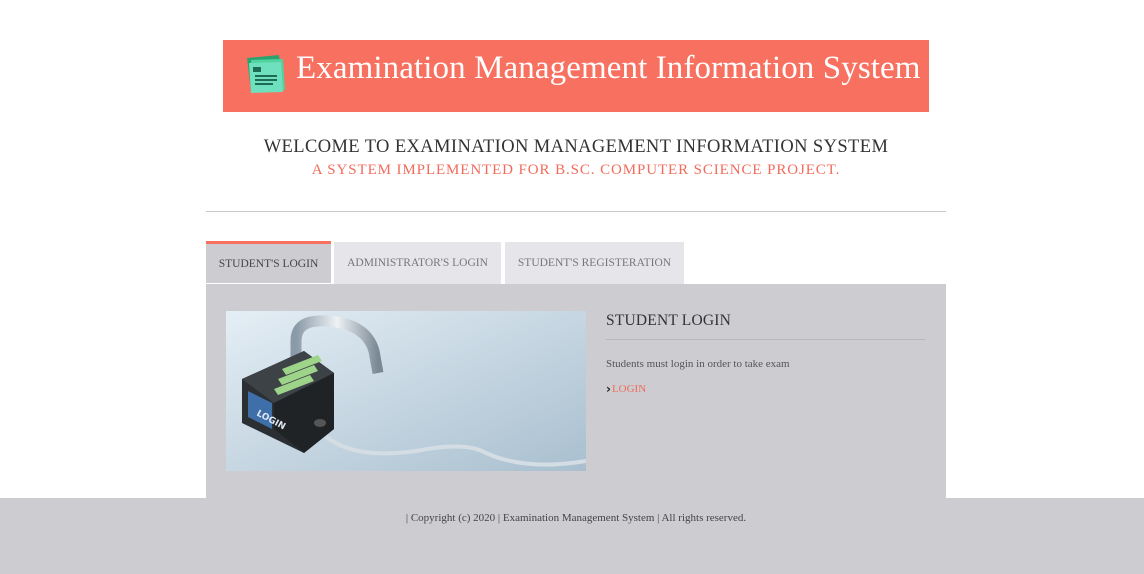  Describe the element at coordinates (765, 339) in the screenshot. I see `panel-divider` at that location.